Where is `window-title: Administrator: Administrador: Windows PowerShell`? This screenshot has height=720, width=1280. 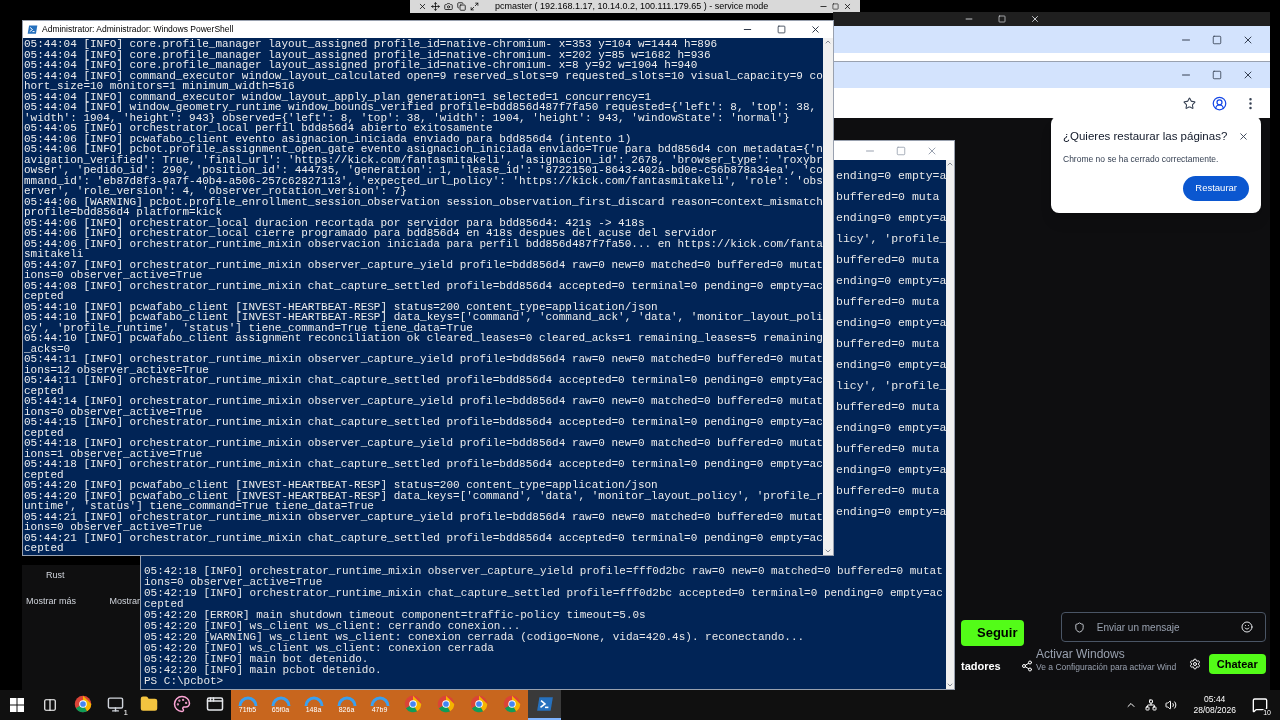
window-title: Administrator: Administrador: Windows PowerShell is located at coordinates (138, 29).